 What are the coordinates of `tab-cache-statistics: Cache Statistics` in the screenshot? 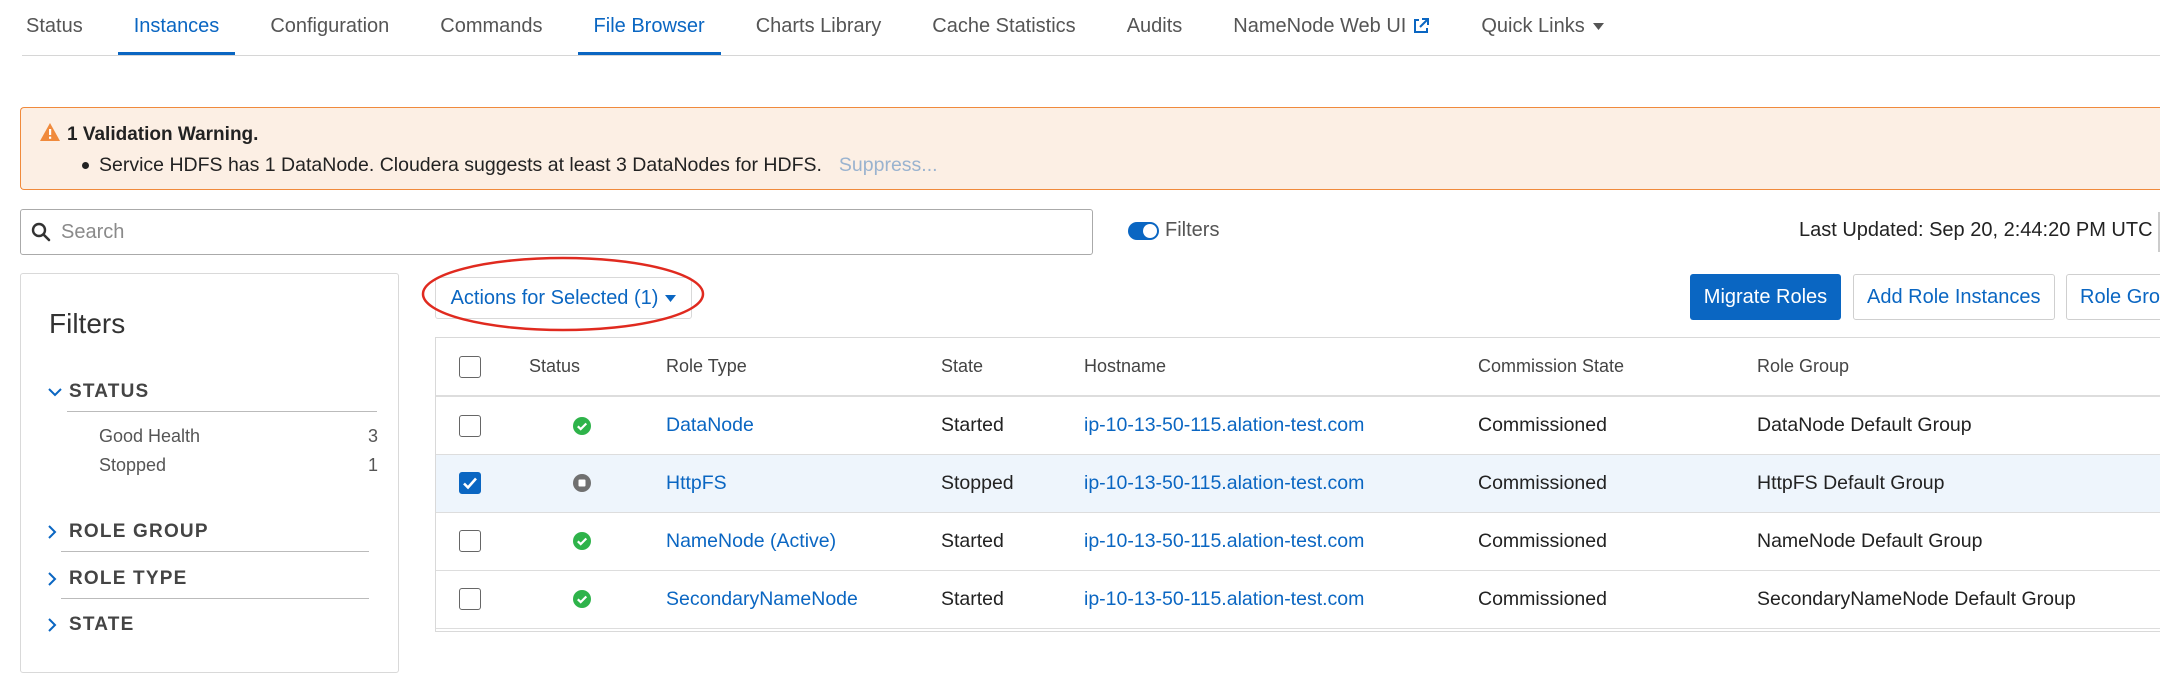 It's located at (1003, 27).